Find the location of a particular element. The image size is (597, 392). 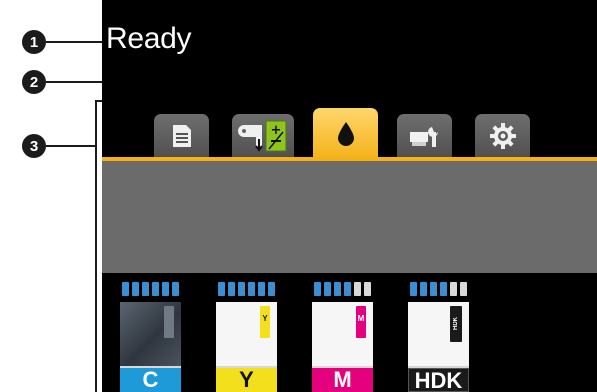

maintenance-icon is located at coordinates (423, 137).